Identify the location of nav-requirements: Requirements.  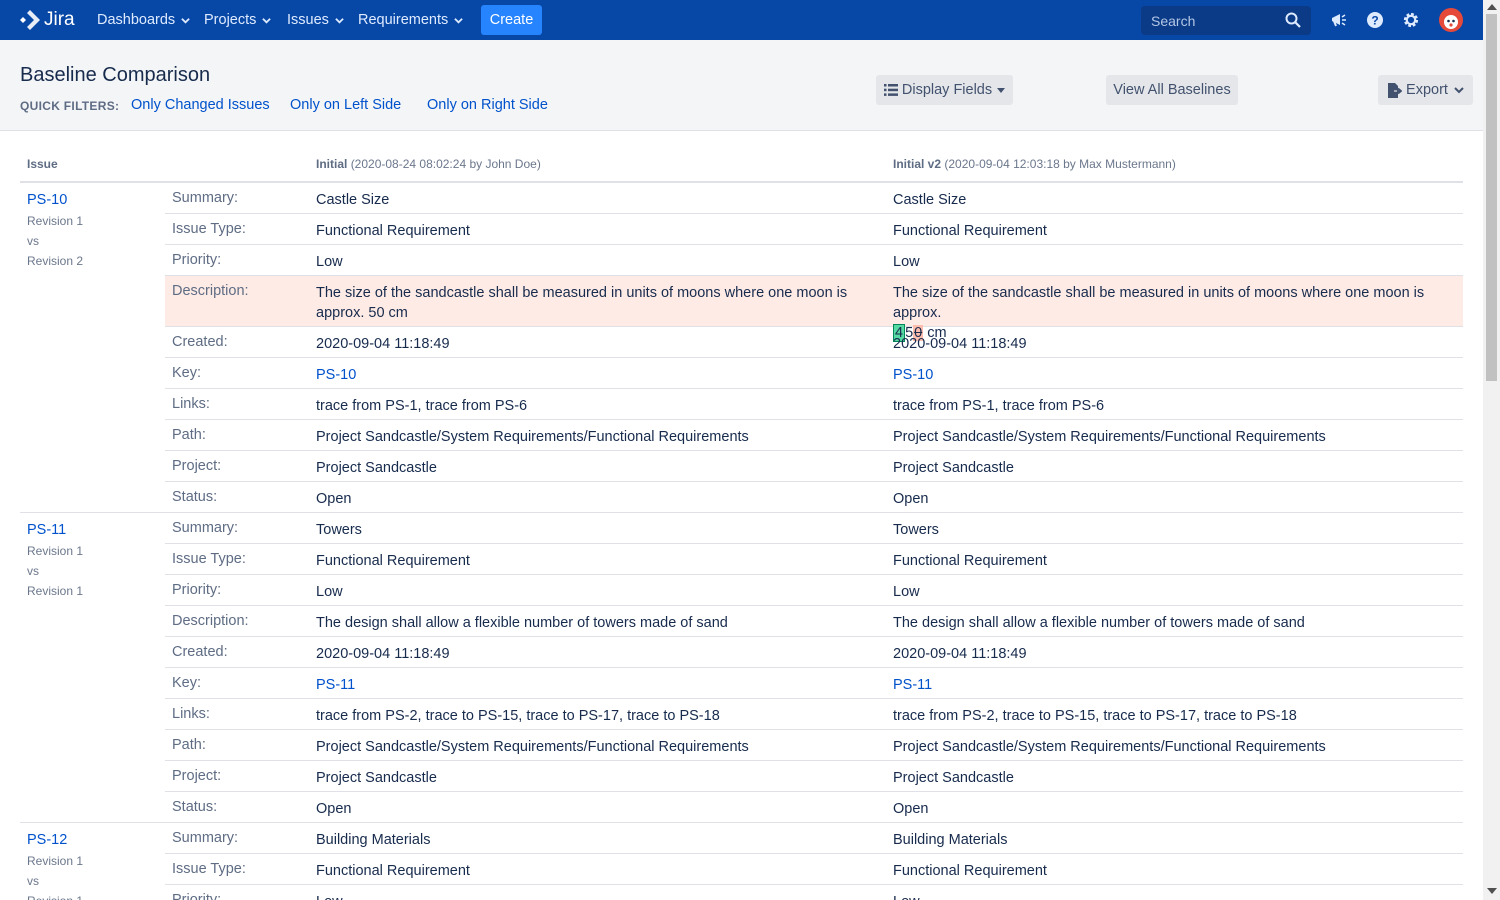
(411, 20).